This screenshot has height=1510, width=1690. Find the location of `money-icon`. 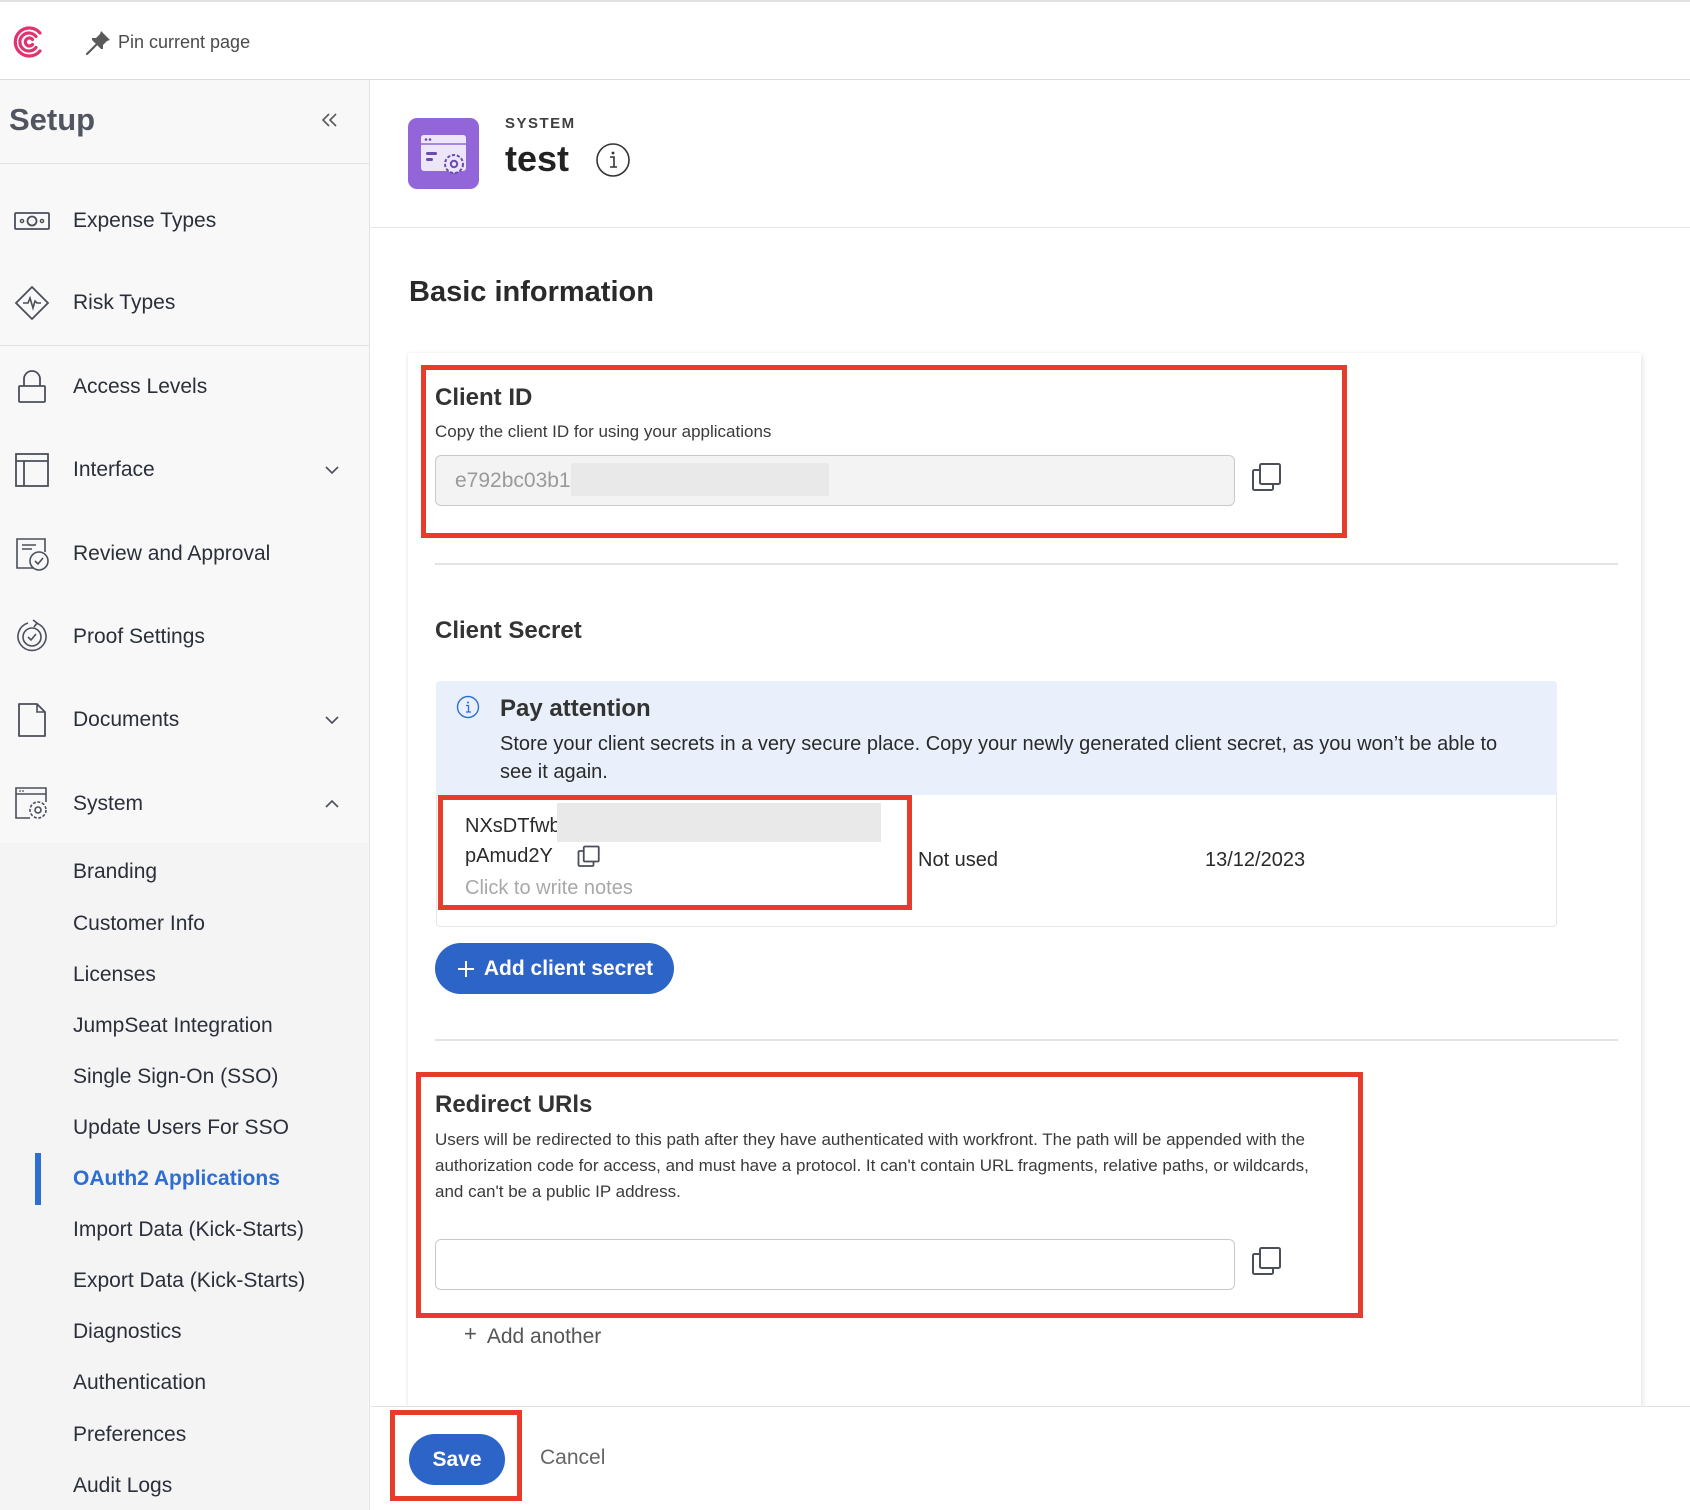

money-icon is located at coordinates (32, 221).